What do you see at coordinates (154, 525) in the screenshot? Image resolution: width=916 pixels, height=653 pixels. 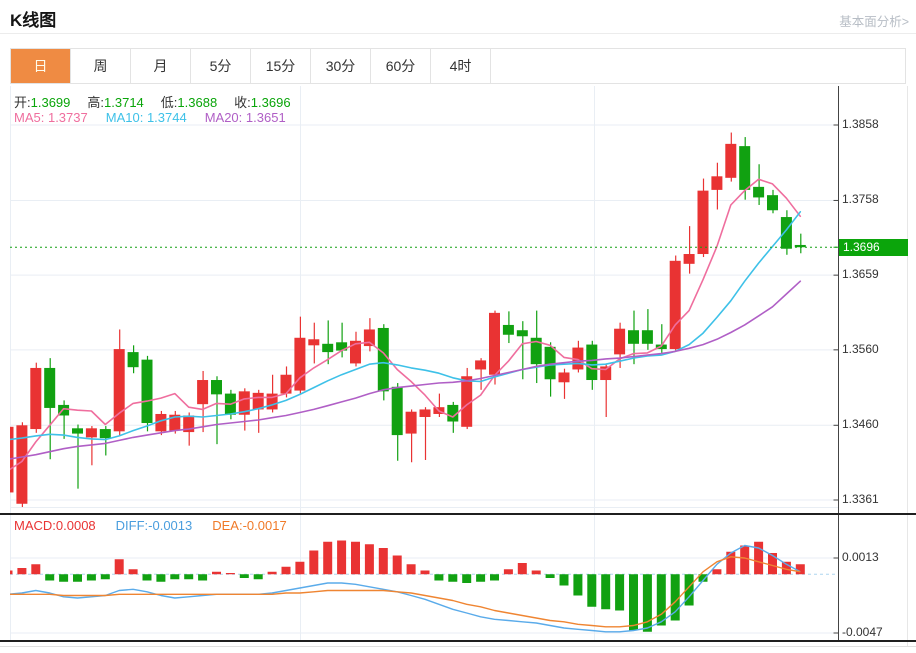 I see `diff-value: DIFF:-0.0013` at bounding box center [154, 525].